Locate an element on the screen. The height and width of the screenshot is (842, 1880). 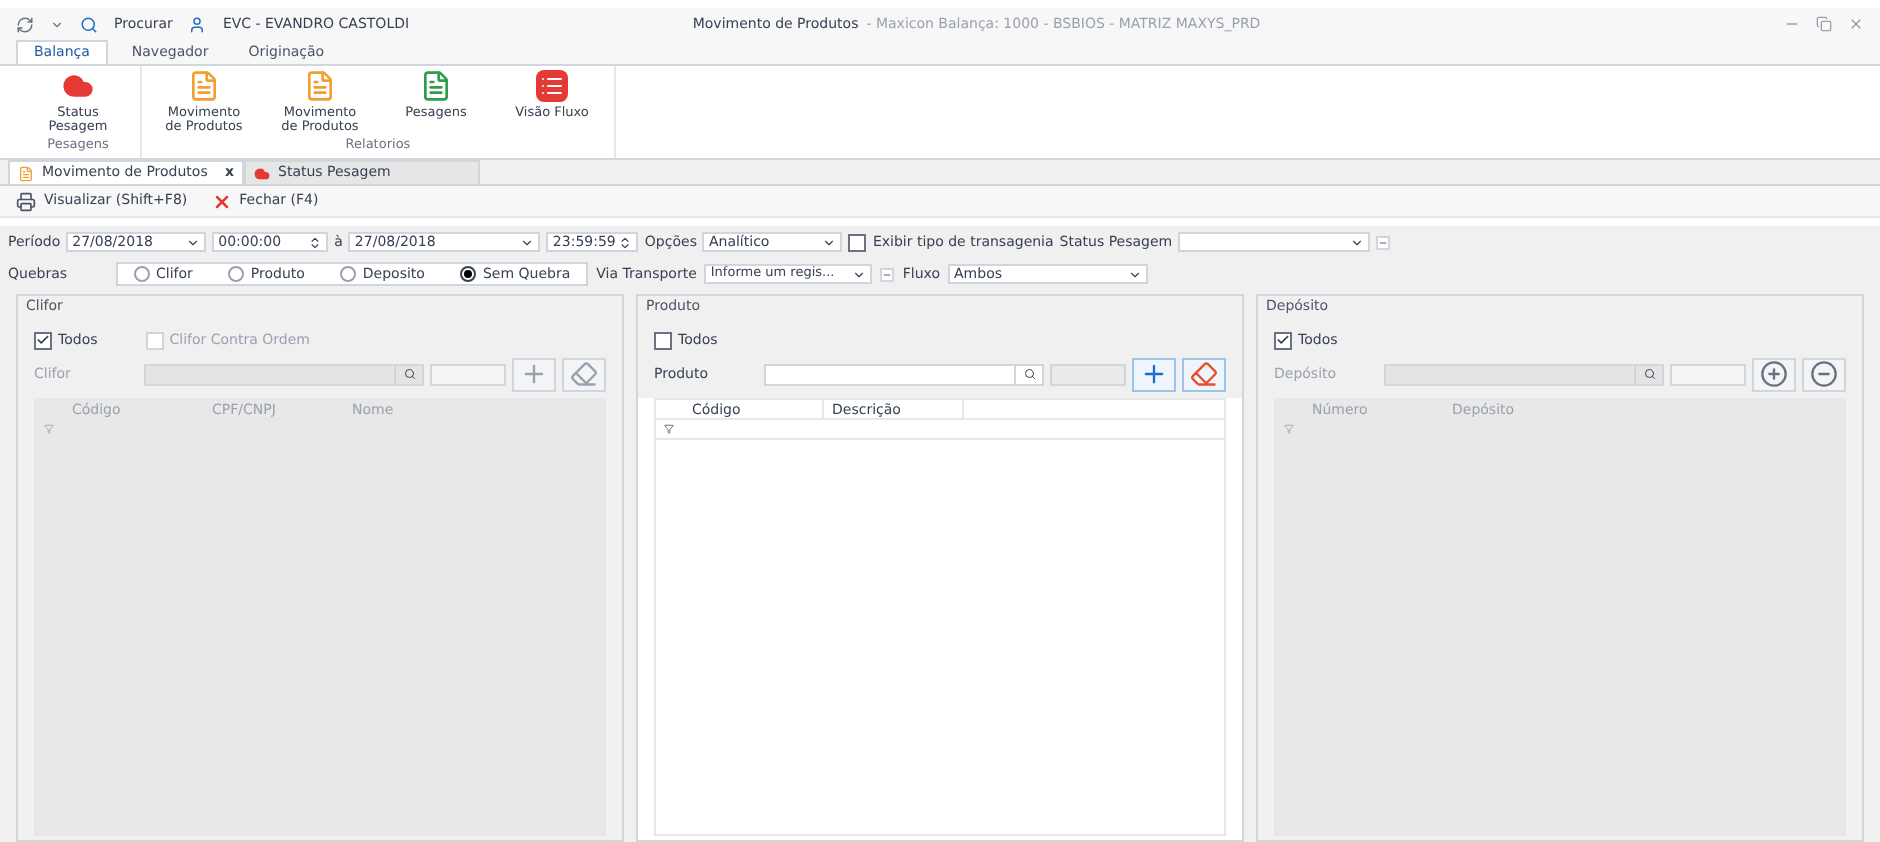
minus-circle-icon is located at coordinates (1824, 374).